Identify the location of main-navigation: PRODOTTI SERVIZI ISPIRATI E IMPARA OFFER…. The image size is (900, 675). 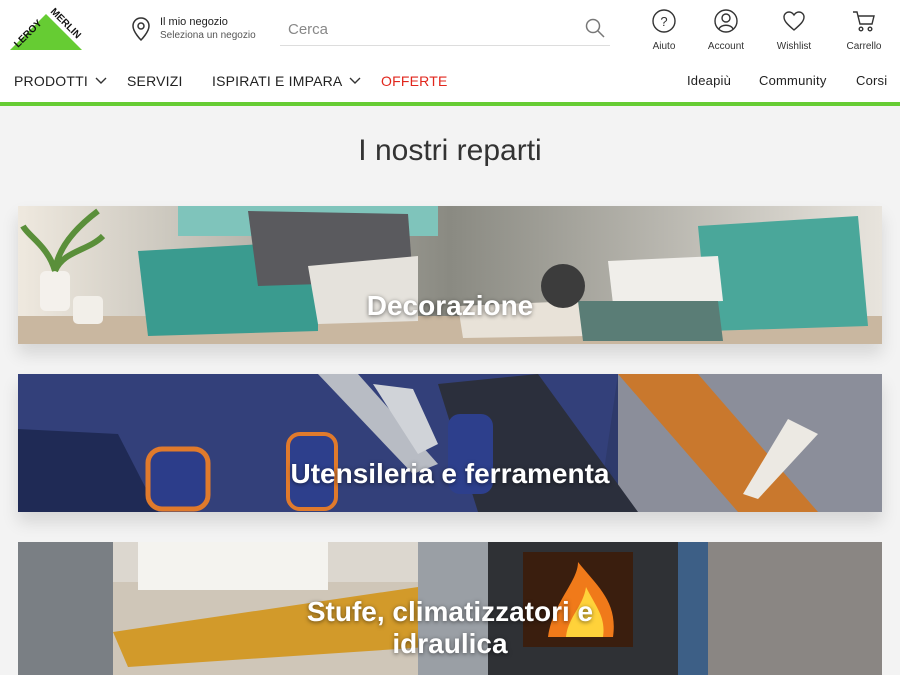
(450, 81).